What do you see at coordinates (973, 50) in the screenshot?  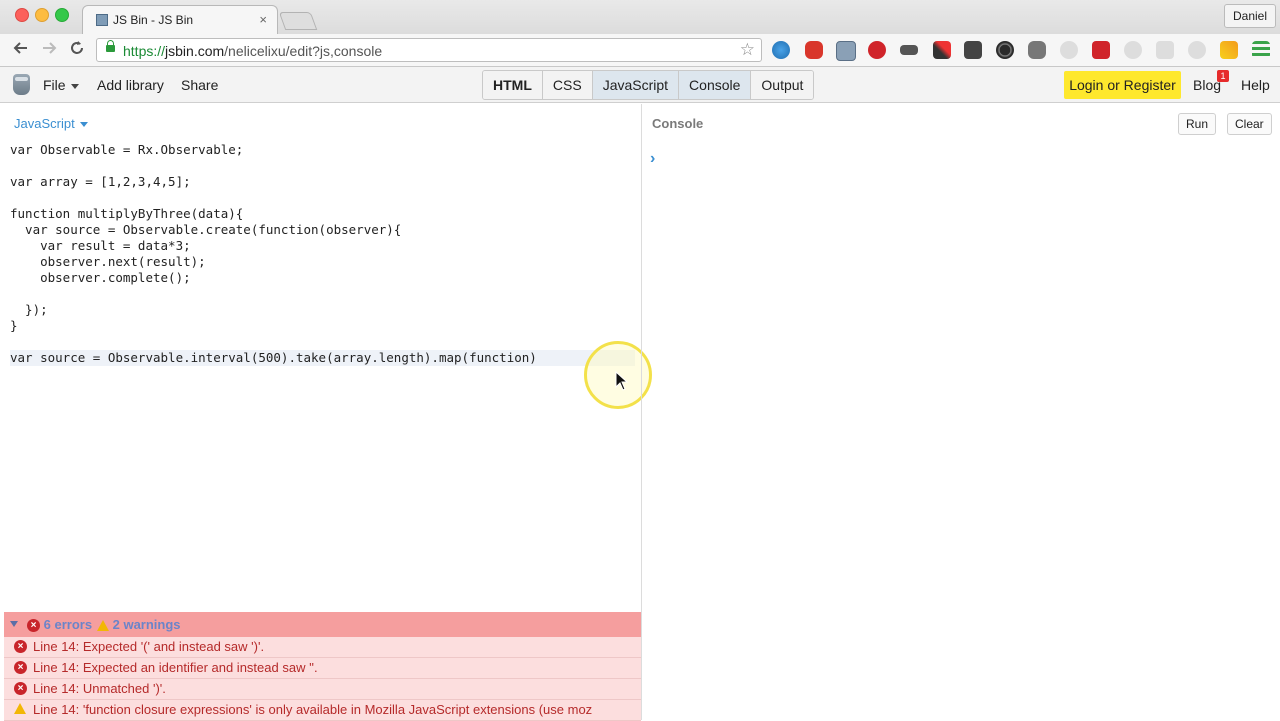 I see `film-extension-icon` at bounding box center [973, 50].